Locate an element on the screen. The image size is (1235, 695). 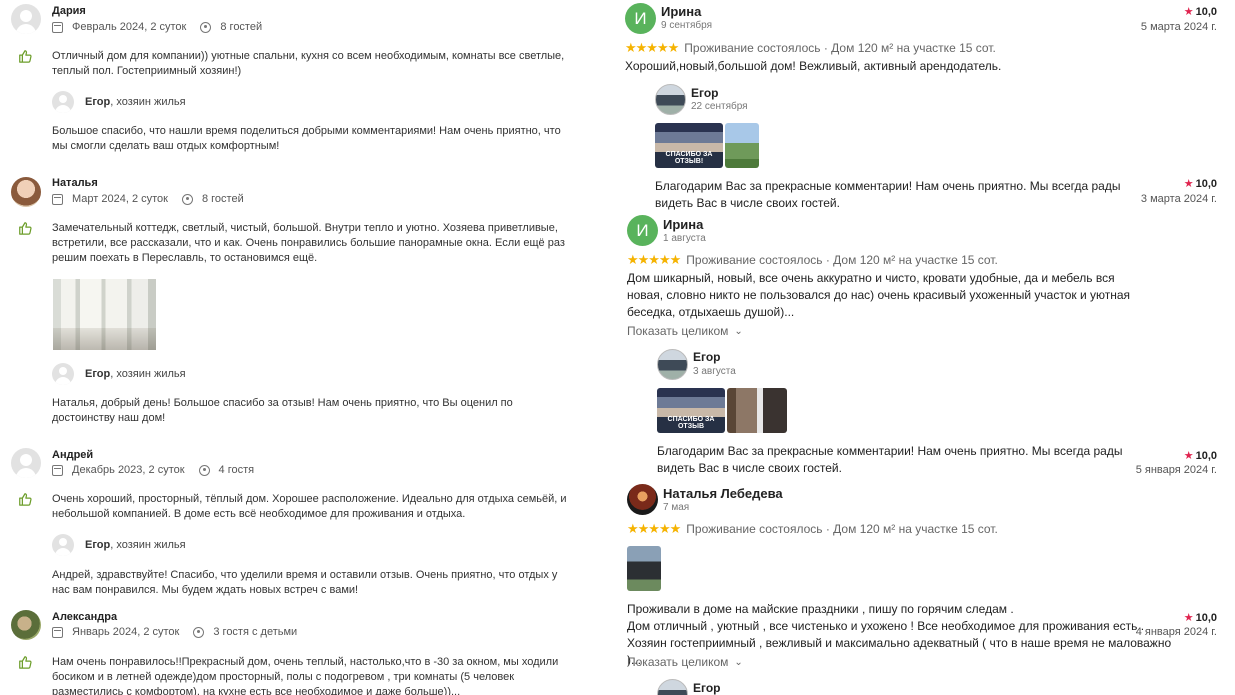
stay-period: Декабрь 2023, 2 суток is located at coordinates (128, 470).